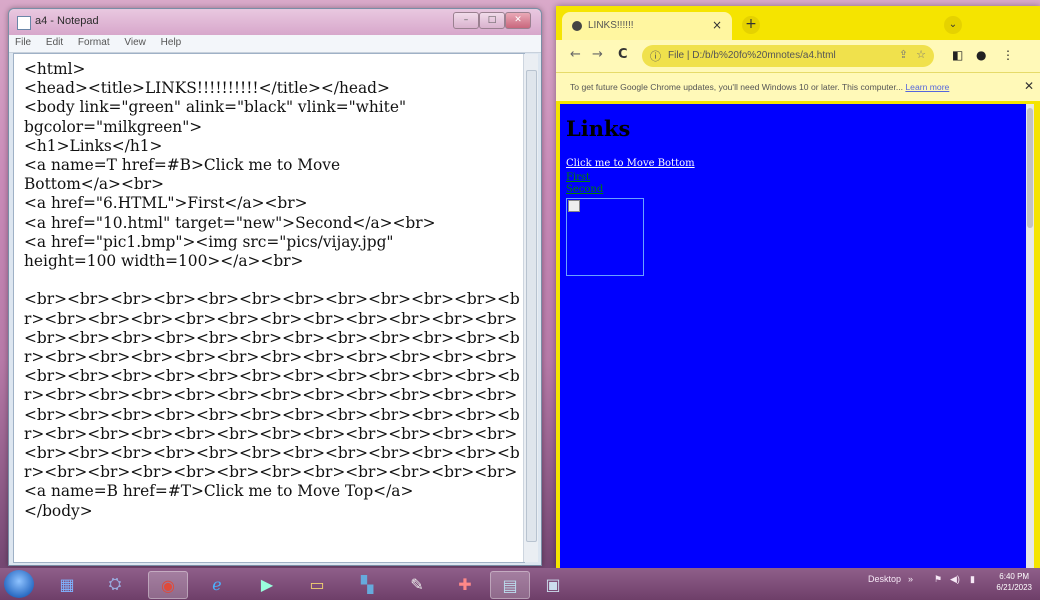 This screenshot has width=1040, height=600. Describe the element at coordinates (647, 26) in the screenshot. I see `browser-tab: LINKS!!!!!! ×` at that location.